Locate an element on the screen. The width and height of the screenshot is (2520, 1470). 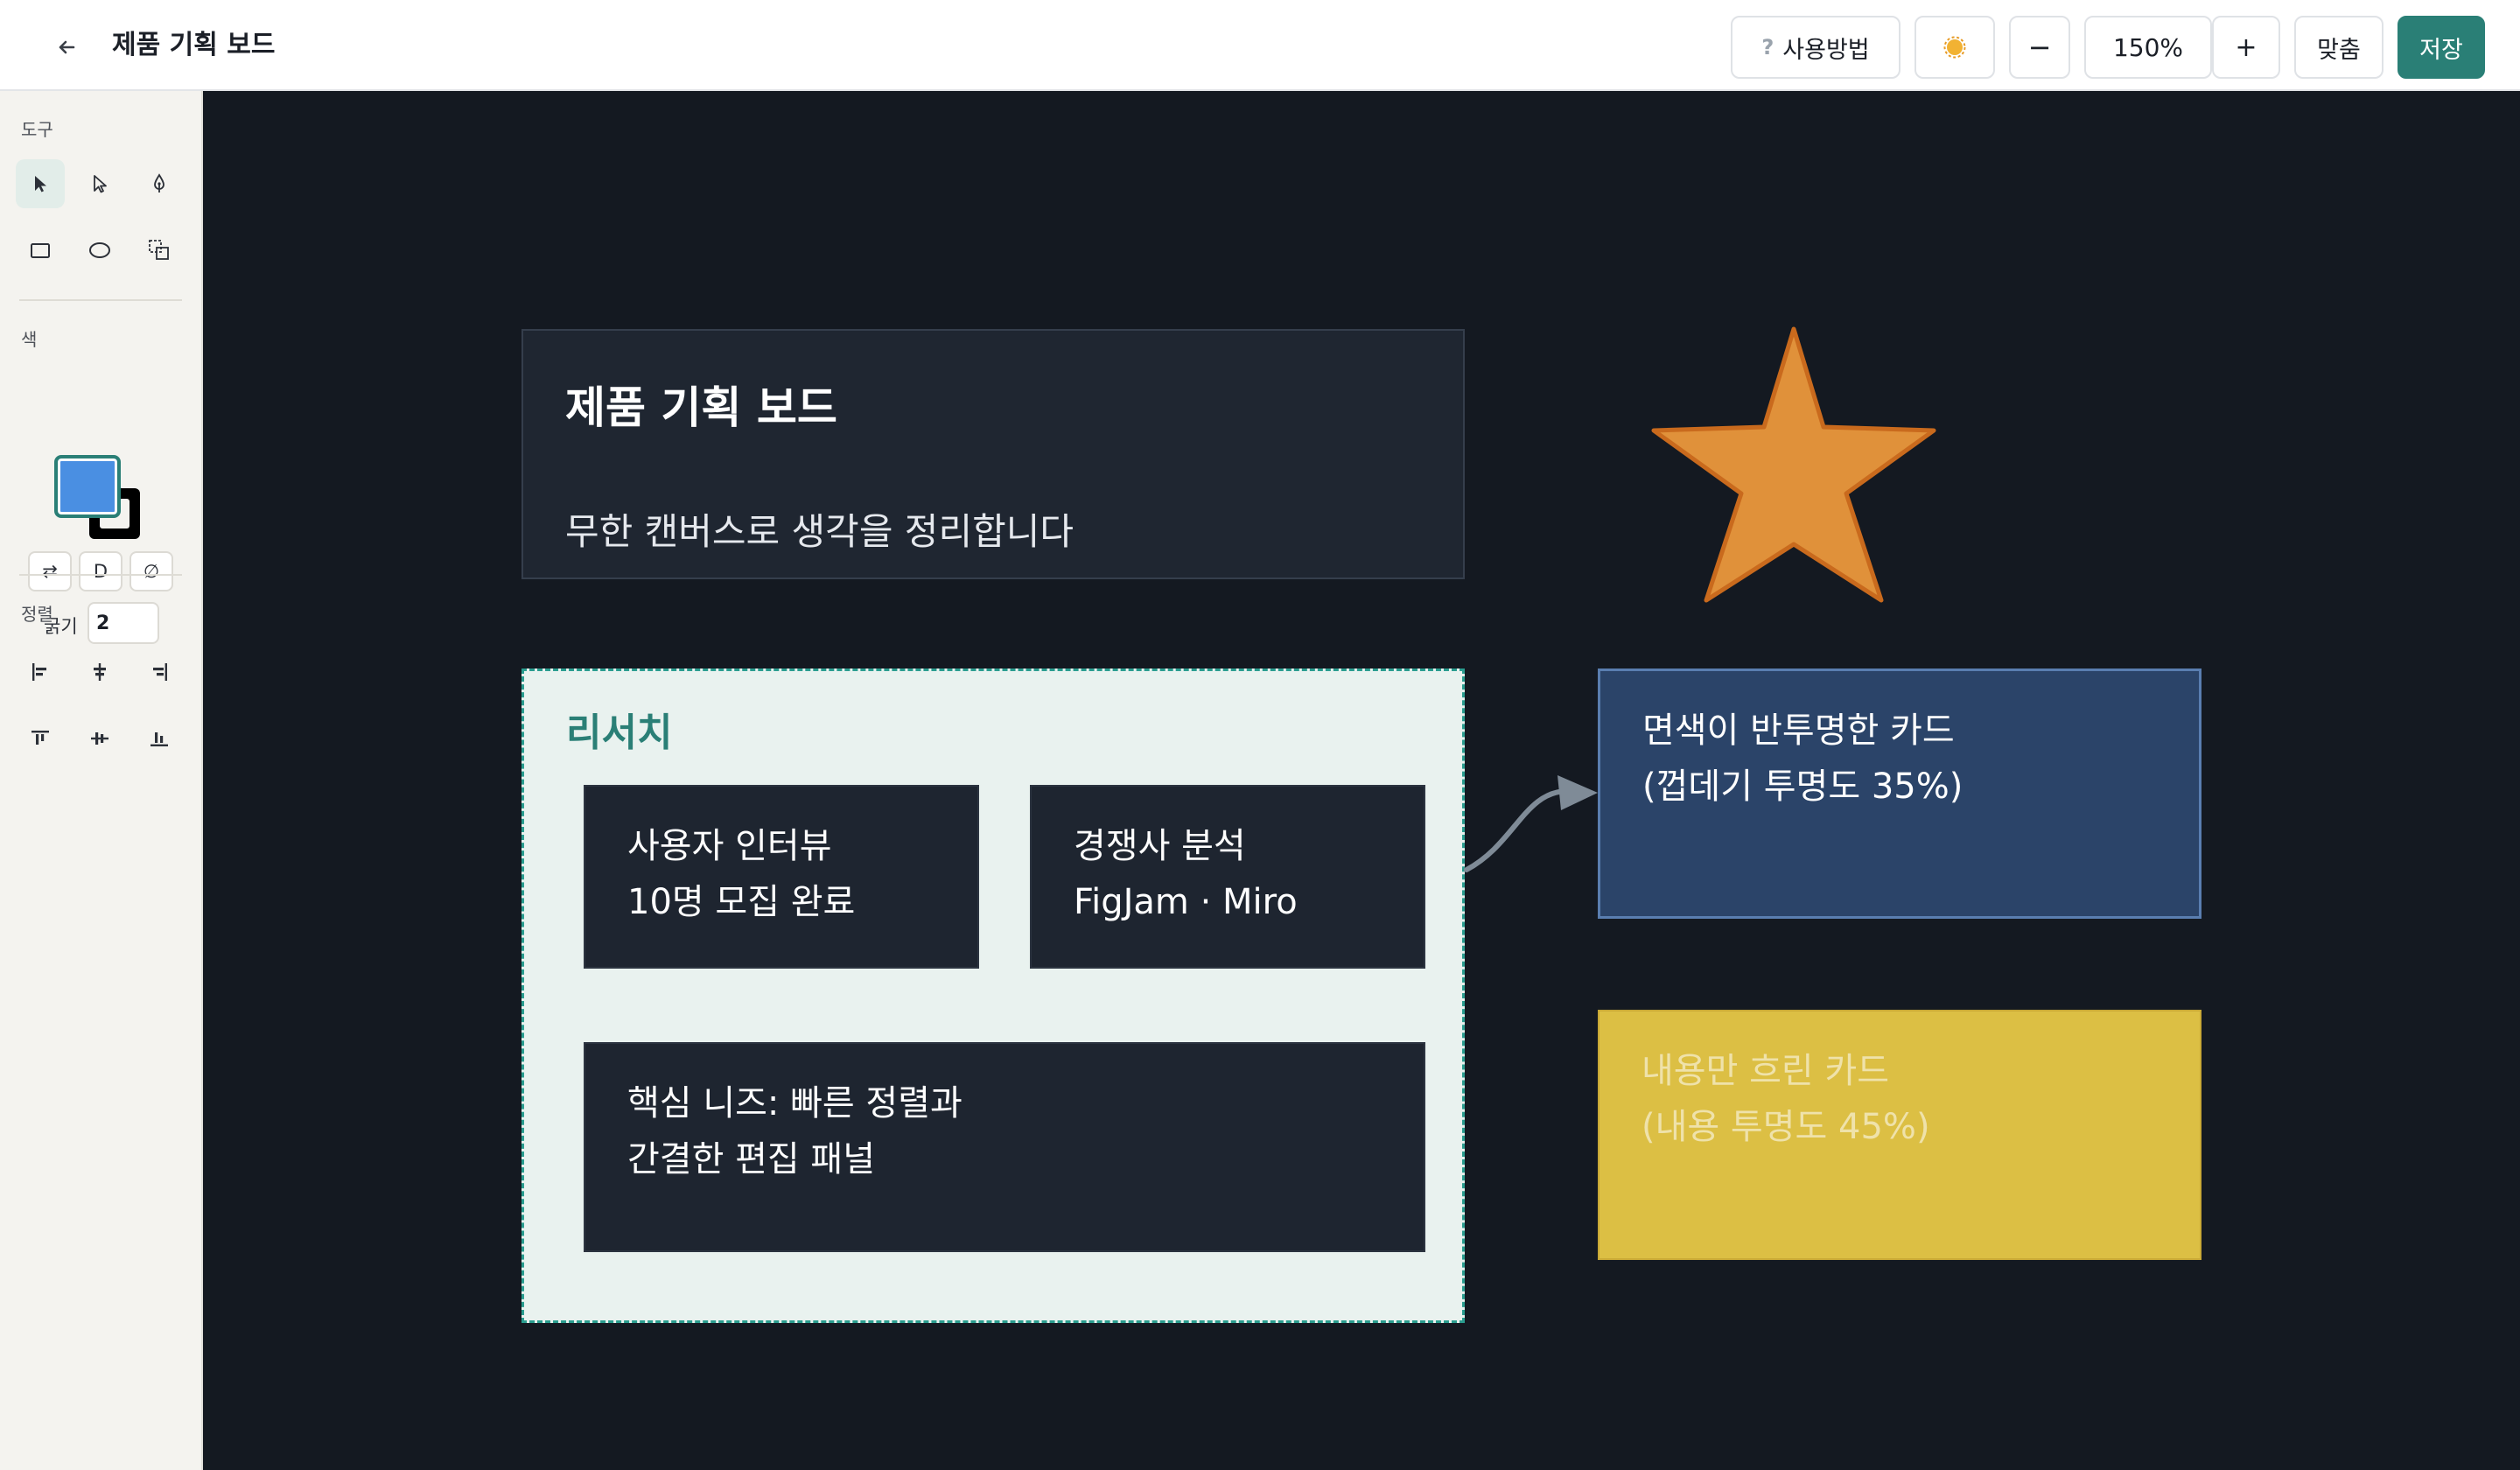
group-shapes-icon is located at coordinates (159, 250).